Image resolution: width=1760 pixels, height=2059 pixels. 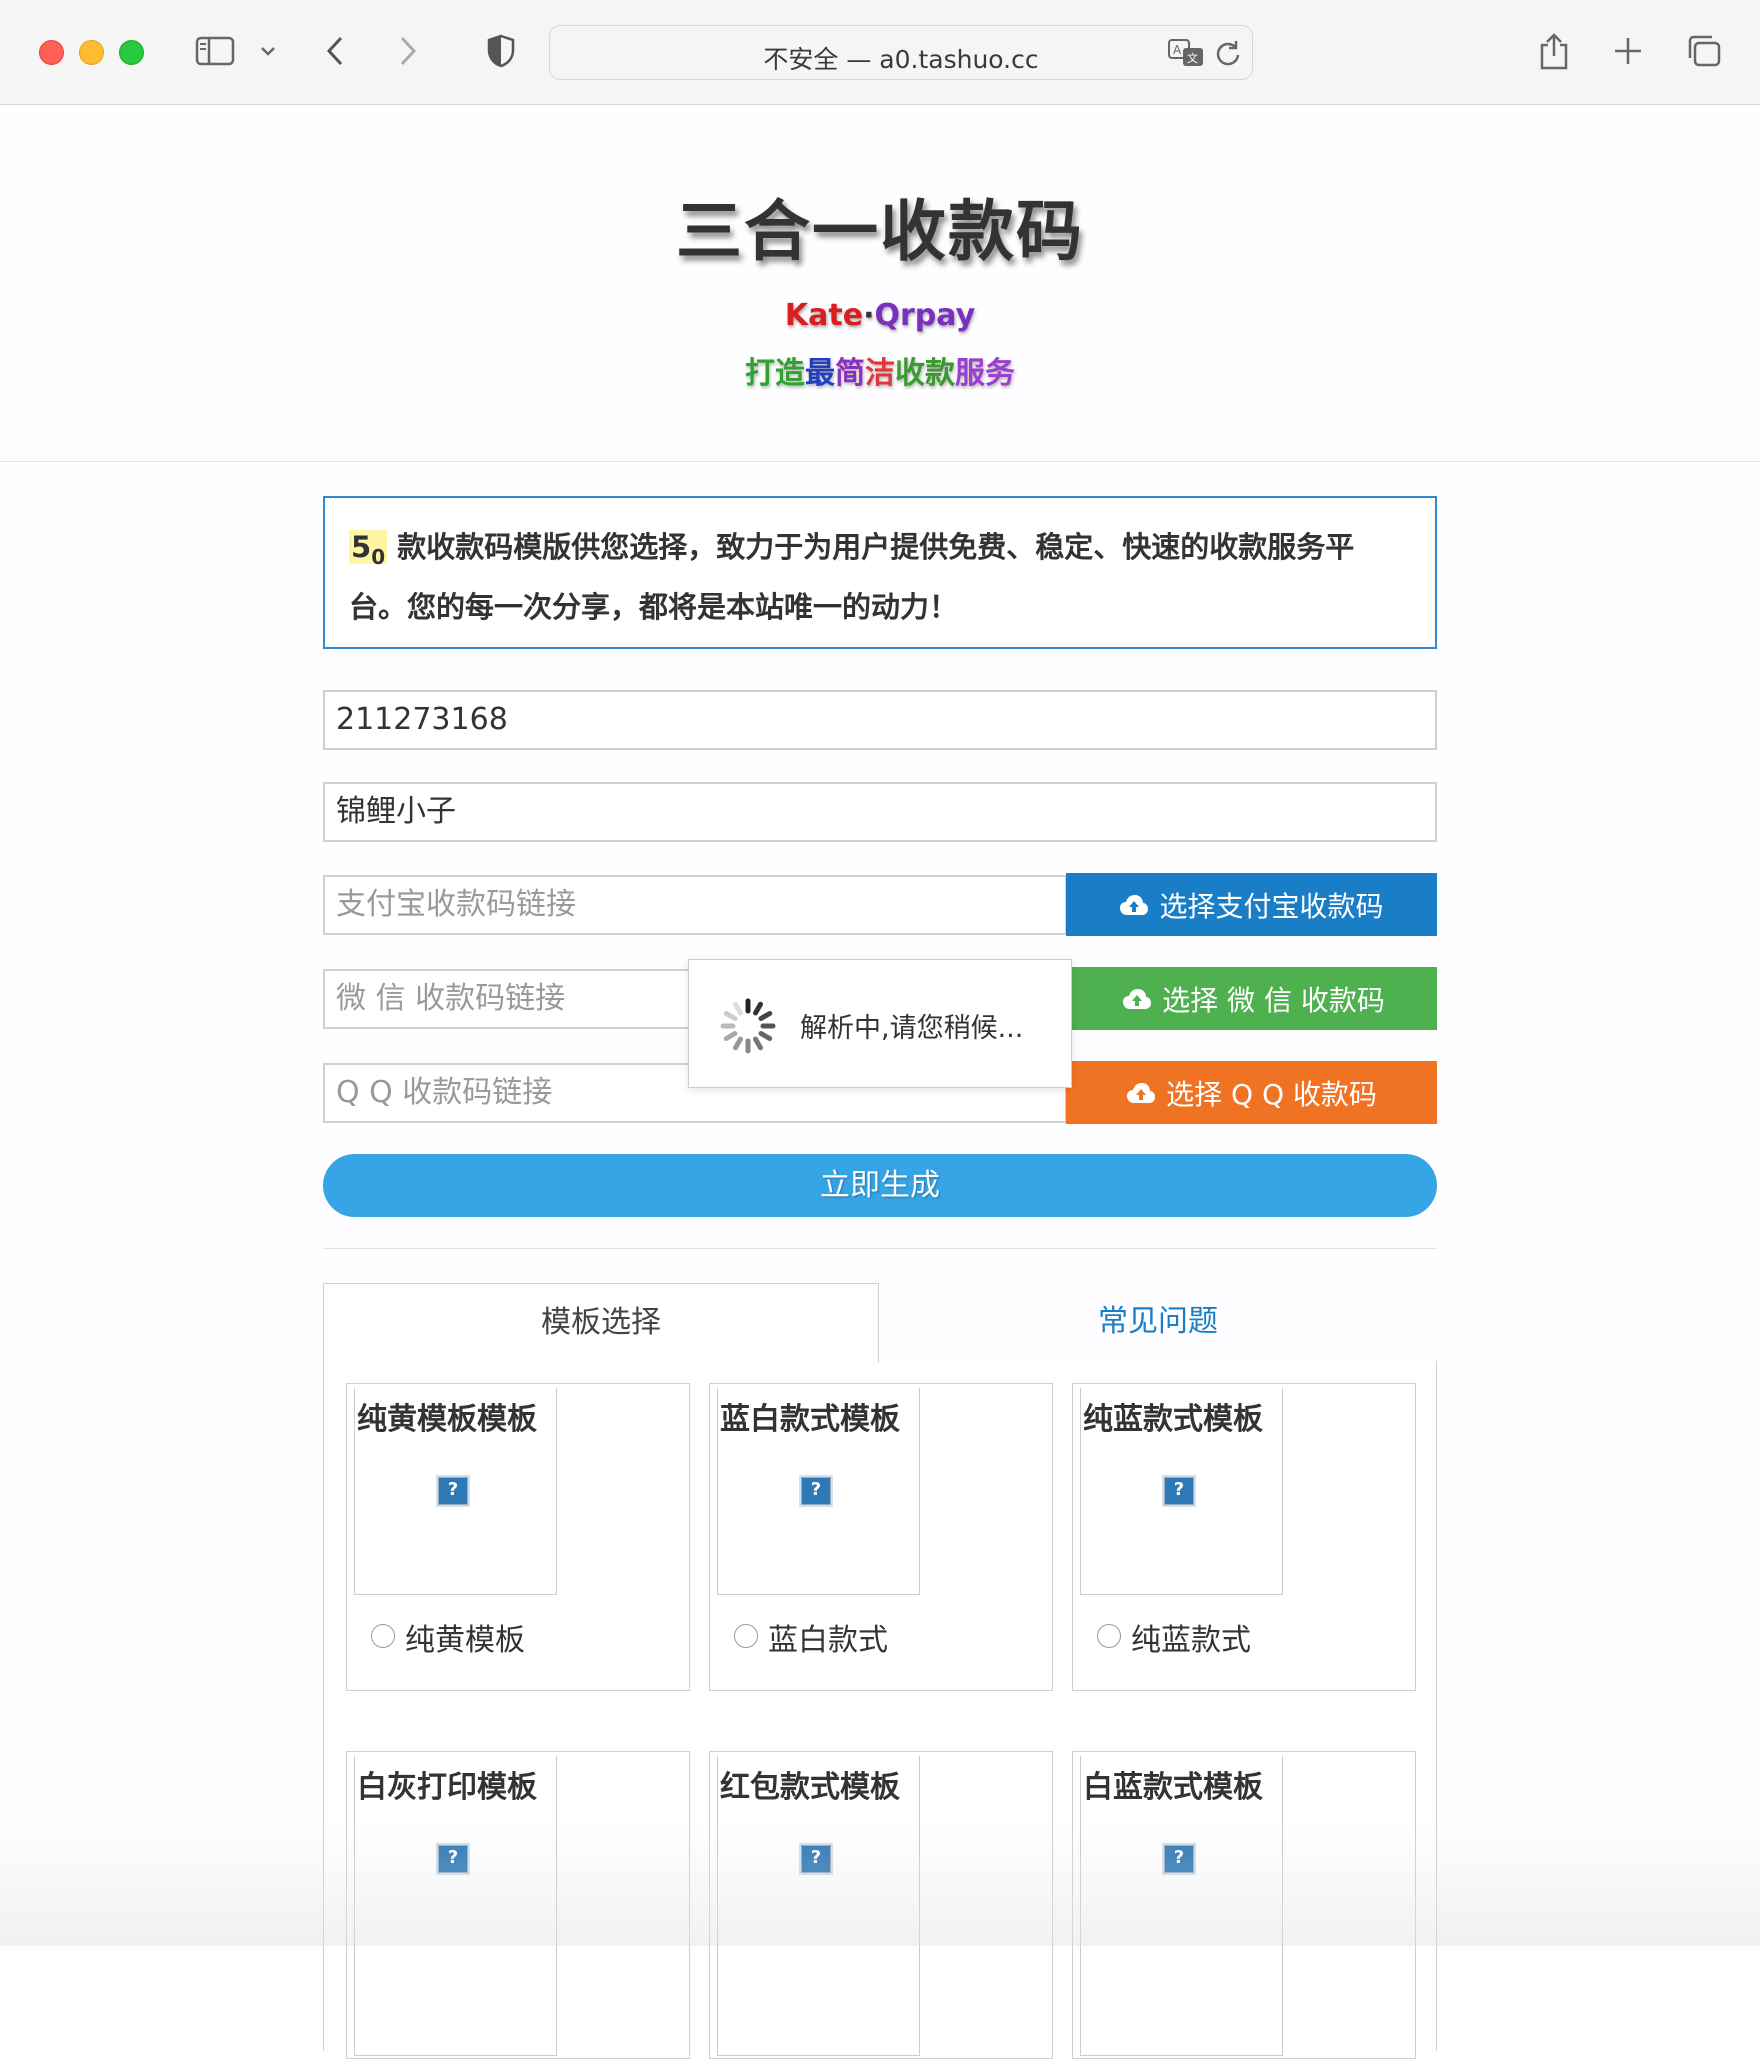 What do you see at coordinates (828, 1637) in the screenshot?
I see `template-option-label: 蓝白款式` at bounding box center [828, 1637].